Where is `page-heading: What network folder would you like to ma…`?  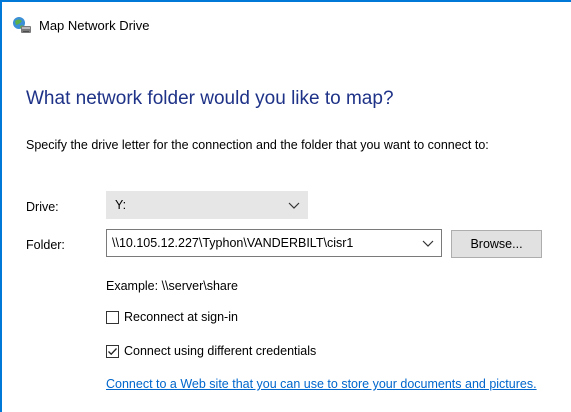
page-heading: What network folder would you like to ma… is located at coordinates (210, 98).